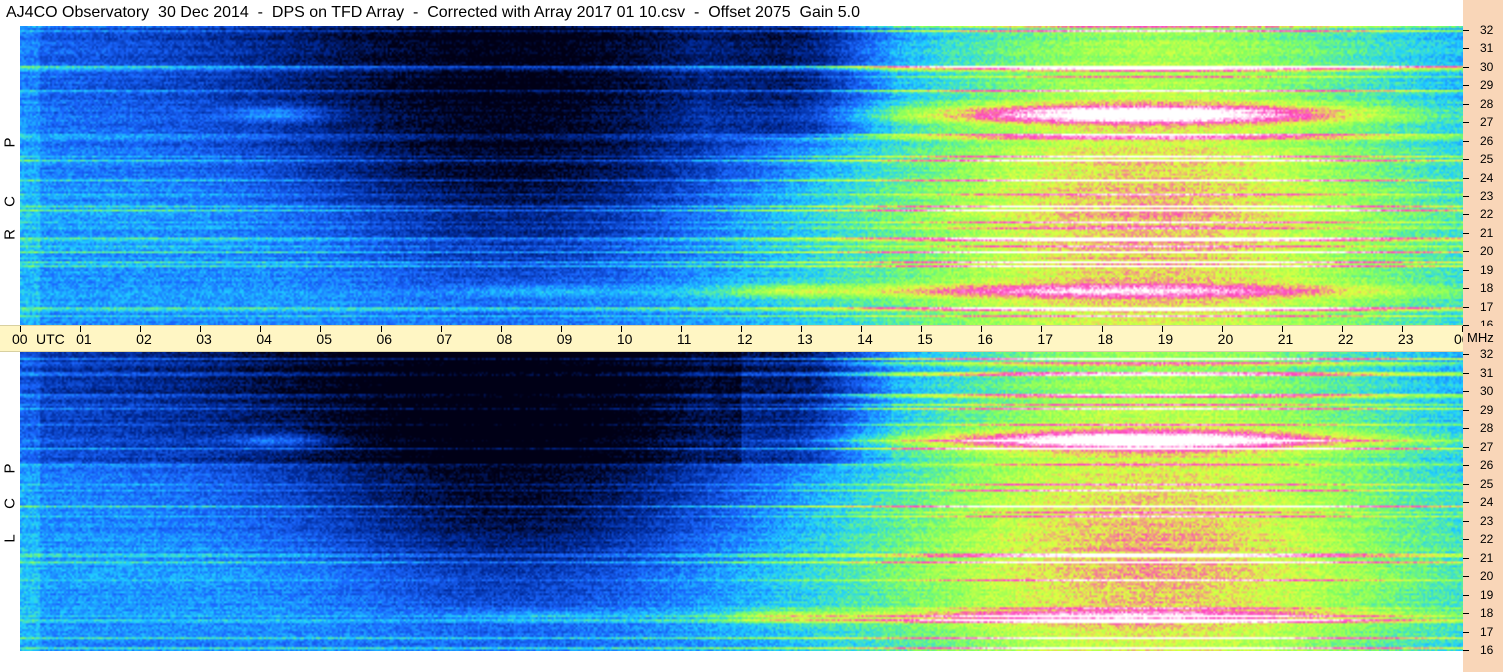 The width and height of the screenshot is (1503, 672). I want to click on time-tick-label: 13, so click(805, 339).